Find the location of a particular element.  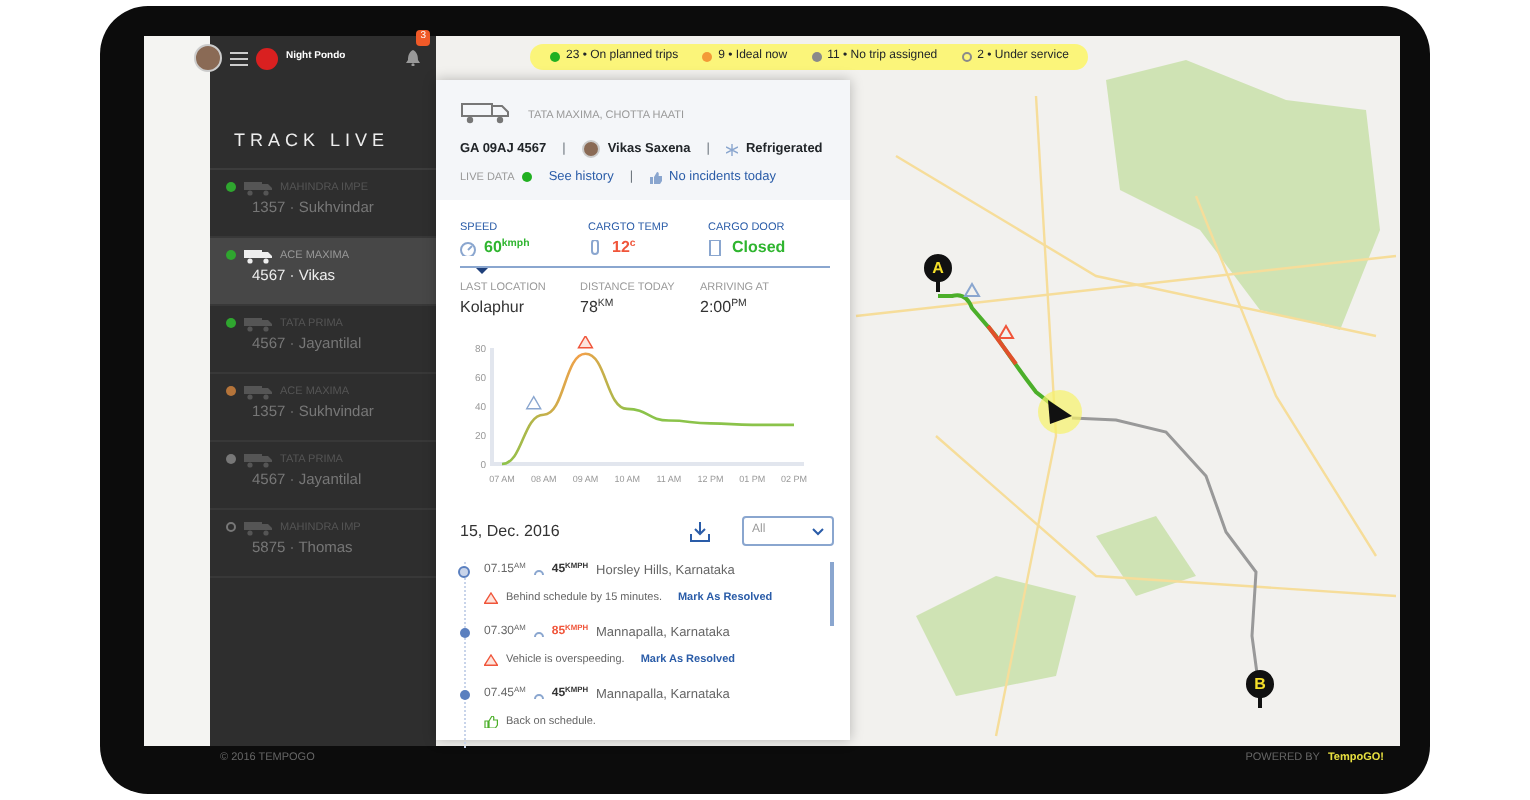

bell-icon is located at coordinates (413, 57).